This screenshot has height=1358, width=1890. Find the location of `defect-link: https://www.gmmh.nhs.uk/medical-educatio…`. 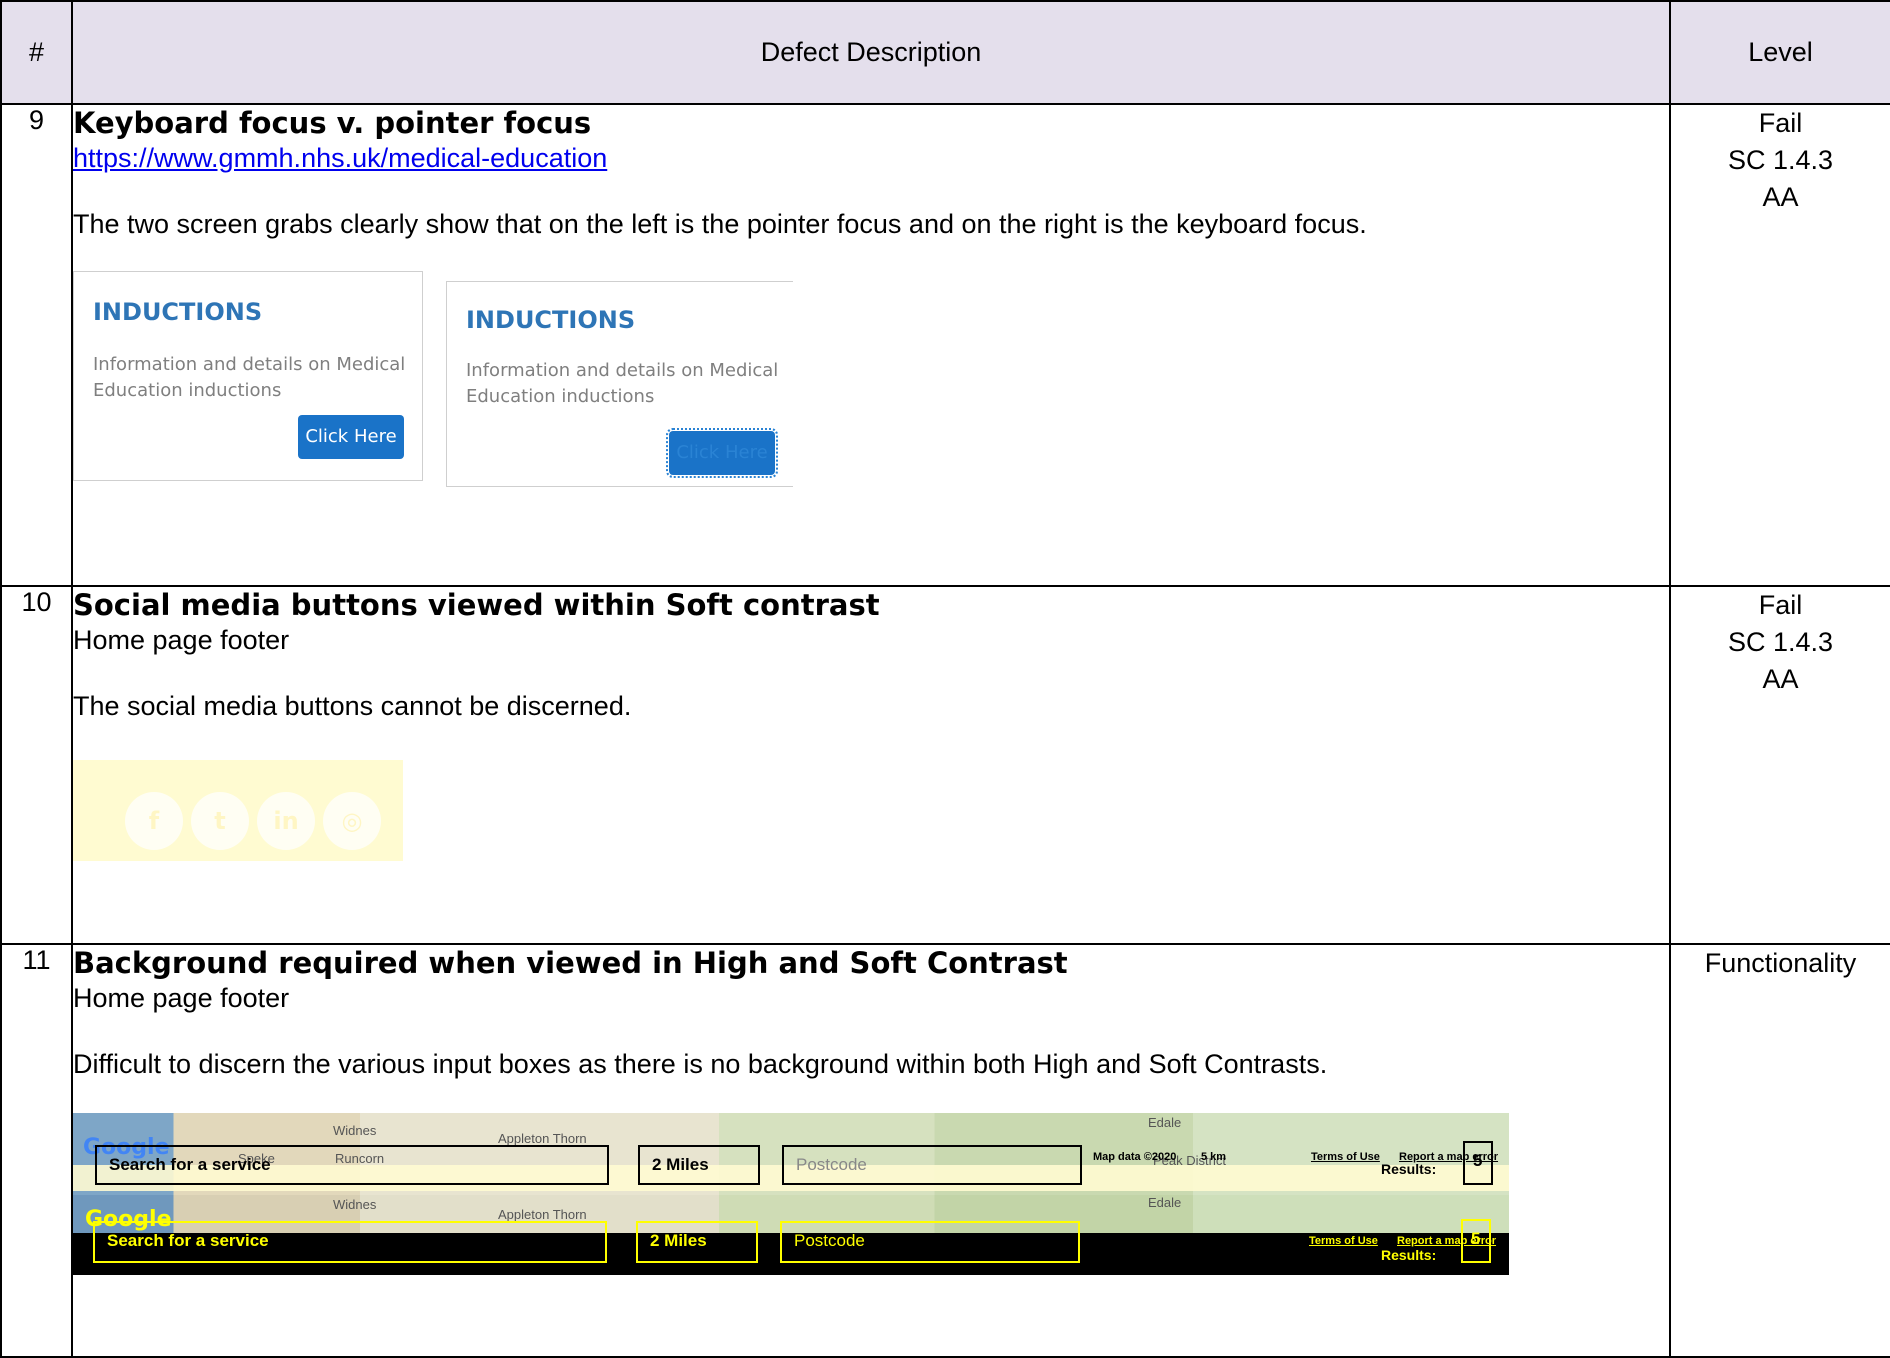

defect-link: https://www.gmmh.nhs.uk/medical-educatio… is located at coordinates (340, 158).